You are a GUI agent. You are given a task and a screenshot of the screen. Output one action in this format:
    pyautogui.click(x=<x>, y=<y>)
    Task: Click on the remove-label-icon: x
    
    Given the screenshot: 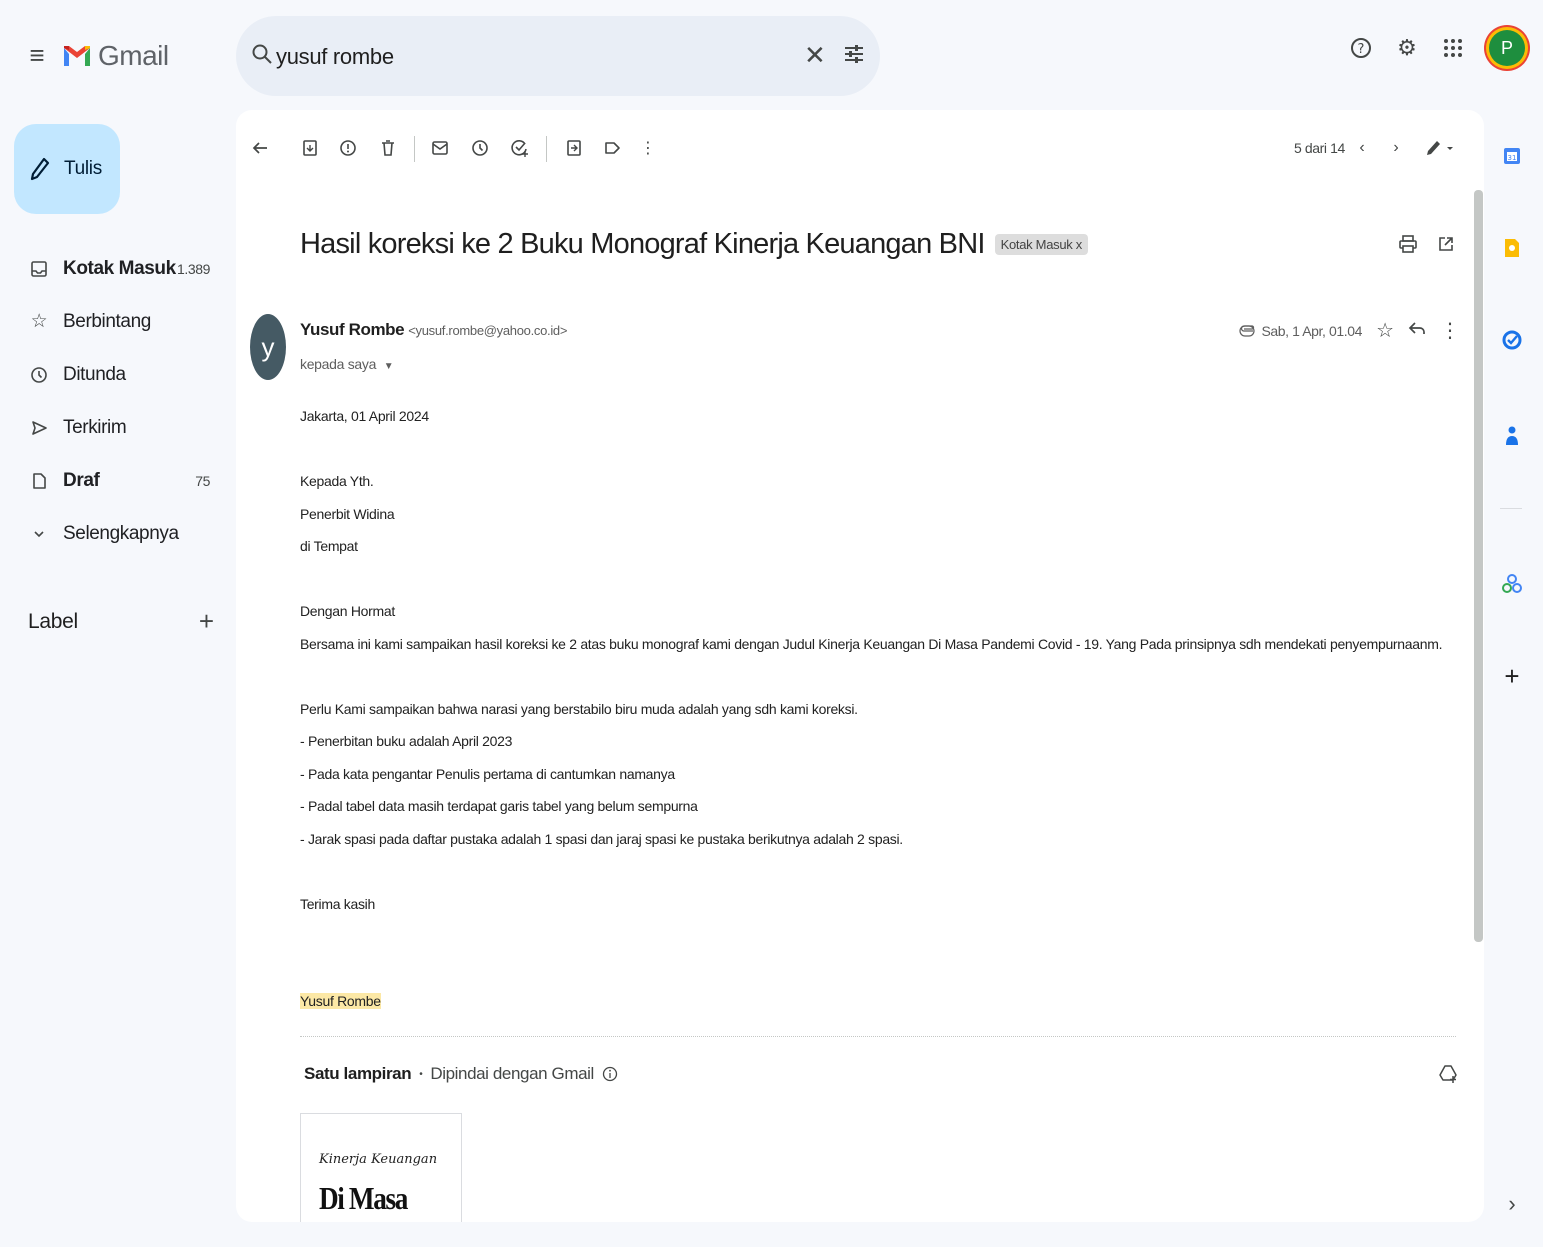 What is the action you would take?
    pyautogui.click(x=1079, y=244)
    